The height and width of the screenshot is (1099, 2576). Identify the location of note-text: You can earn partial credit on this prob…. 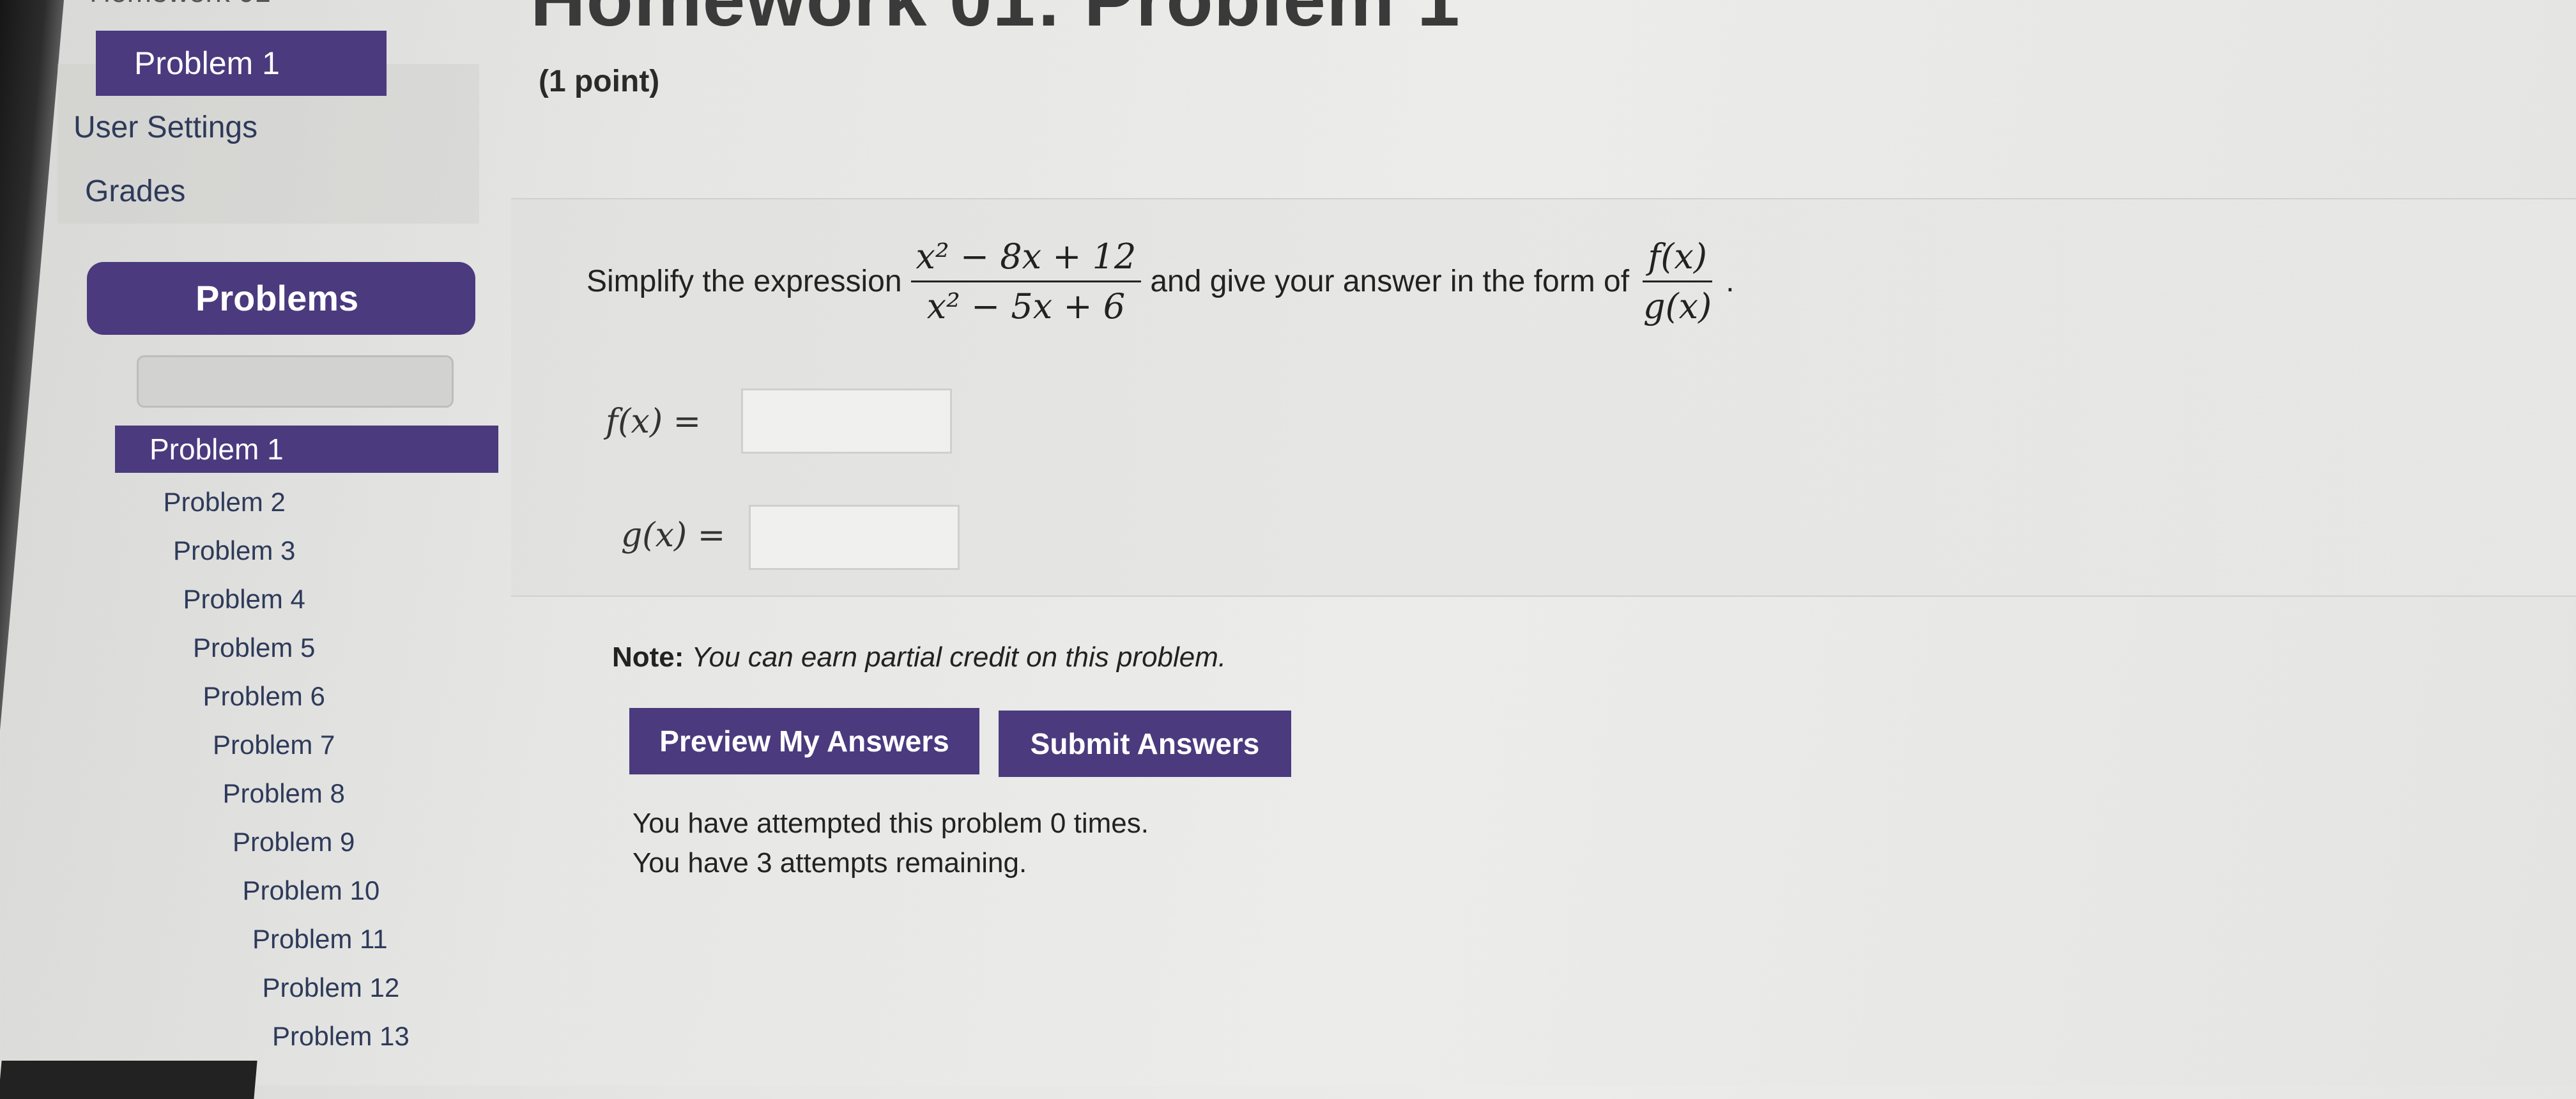
(959, 657).